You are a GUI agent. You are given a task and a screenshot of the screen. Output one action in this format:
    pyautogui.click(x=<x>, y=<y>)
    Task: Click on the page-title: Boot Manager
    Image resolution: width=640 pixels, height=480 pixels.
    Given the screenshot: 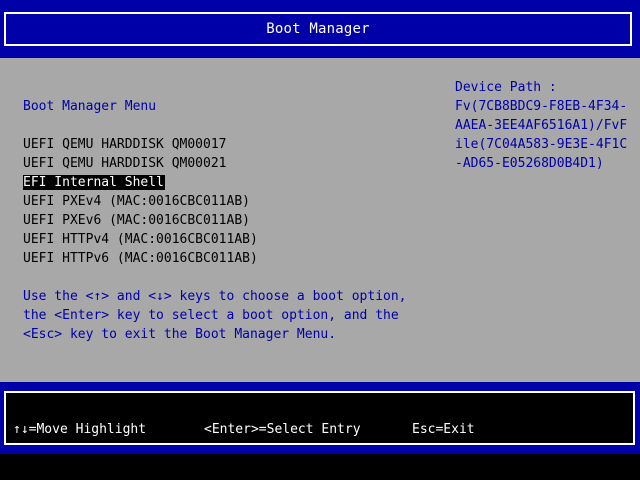 What is the action you would take?
    pyautogui.click(x=318, y=29)
    